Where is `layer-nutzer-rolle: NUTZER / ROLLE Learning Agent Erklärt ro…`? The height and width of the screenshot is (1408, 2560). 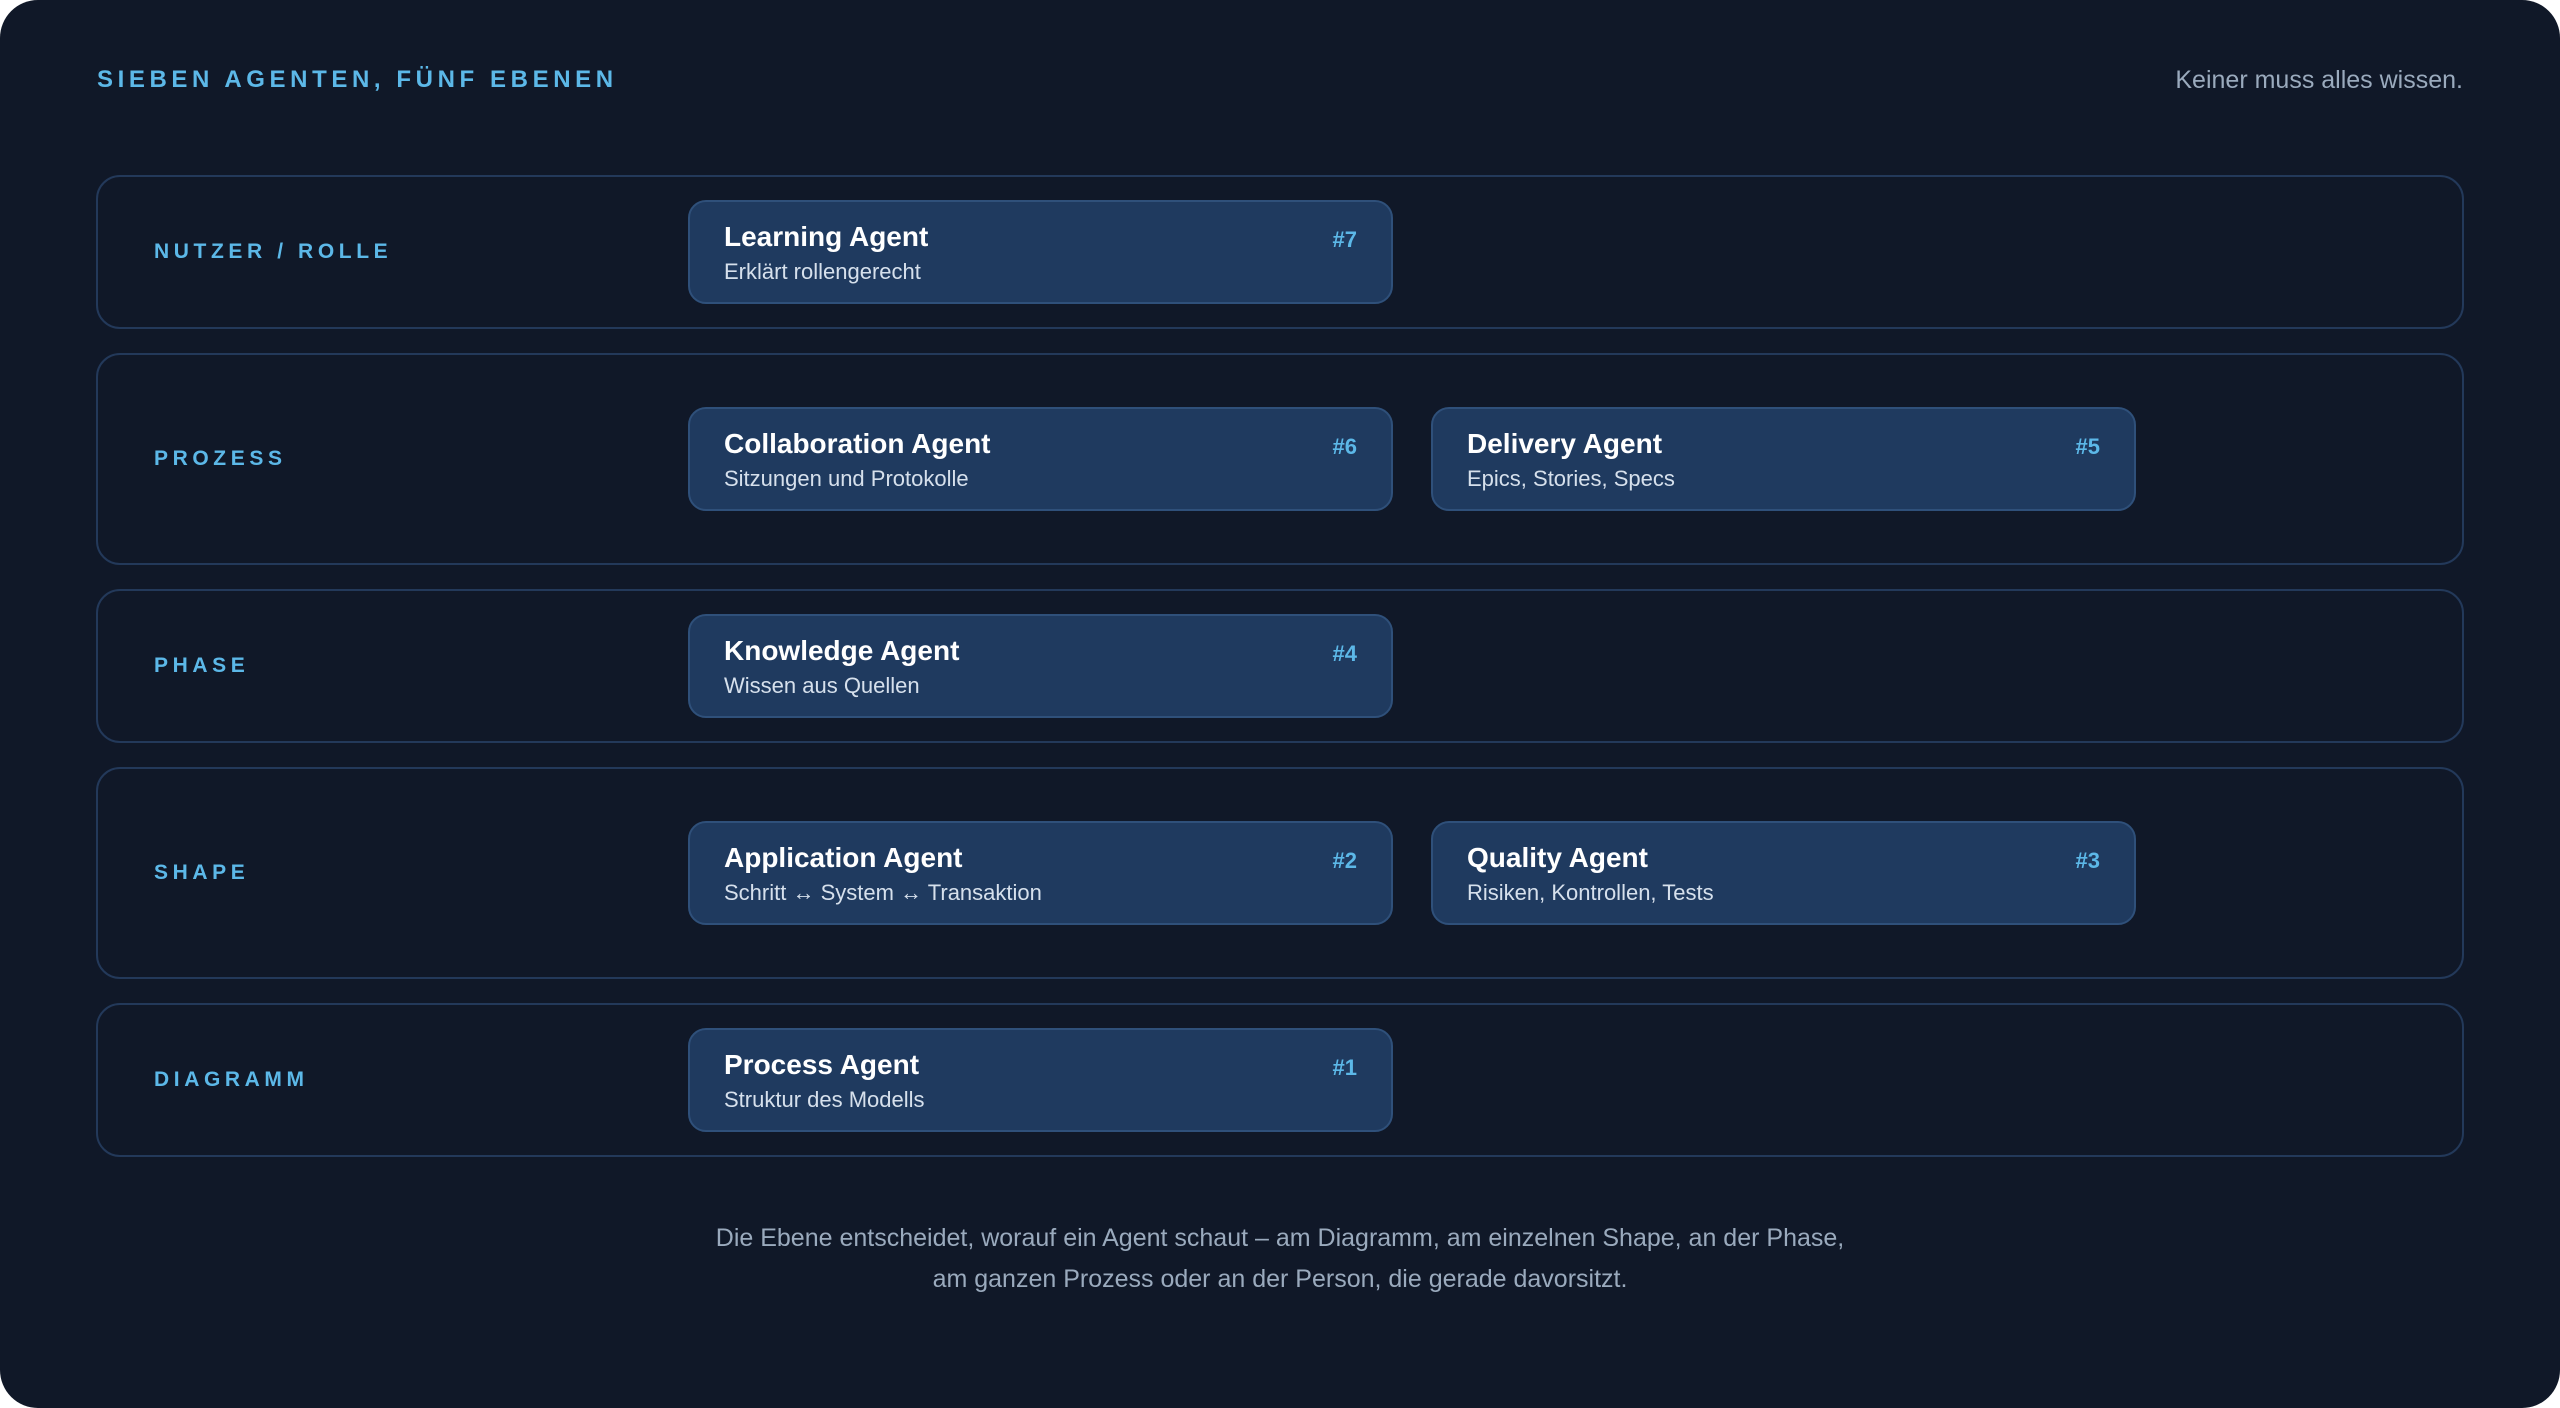
layer-nutzer-rolle: NUTZER / ROLLE Learning Agent Erklärt ro… is located at coordinates (1280, 252).